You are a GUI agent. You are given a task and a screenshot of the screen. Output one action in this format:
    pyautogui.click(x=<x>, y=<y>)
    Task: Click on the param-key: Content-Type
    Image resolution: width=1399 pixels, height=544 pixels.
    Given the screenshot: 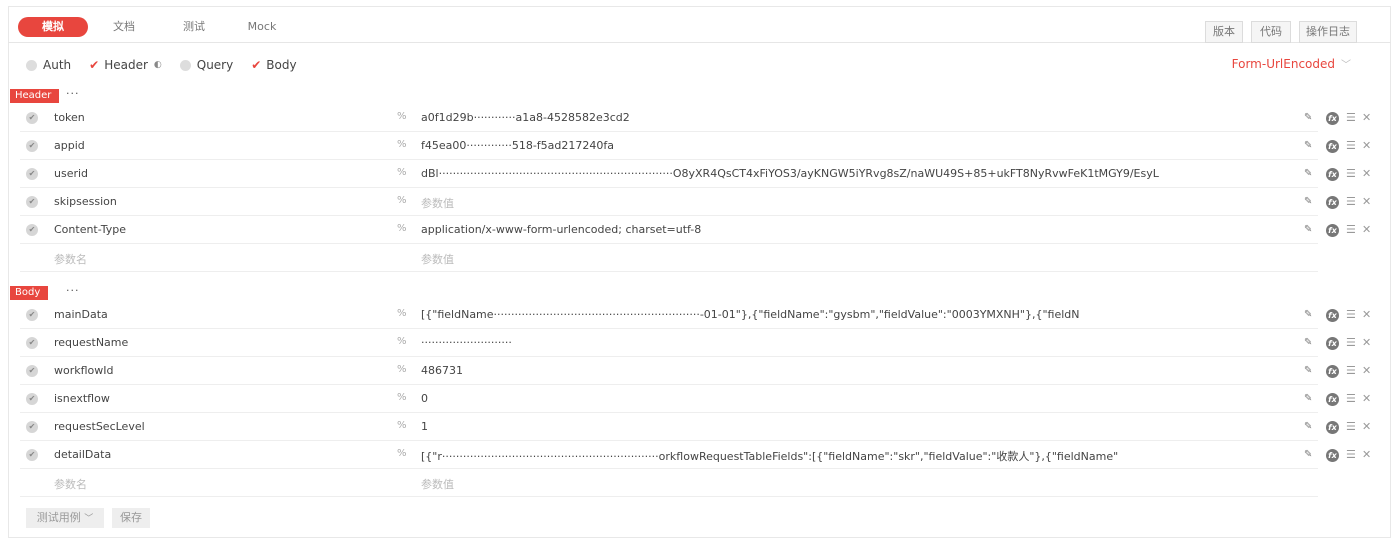 What is the action you would take?
    pyautogui.click(x=90, y=229)
    